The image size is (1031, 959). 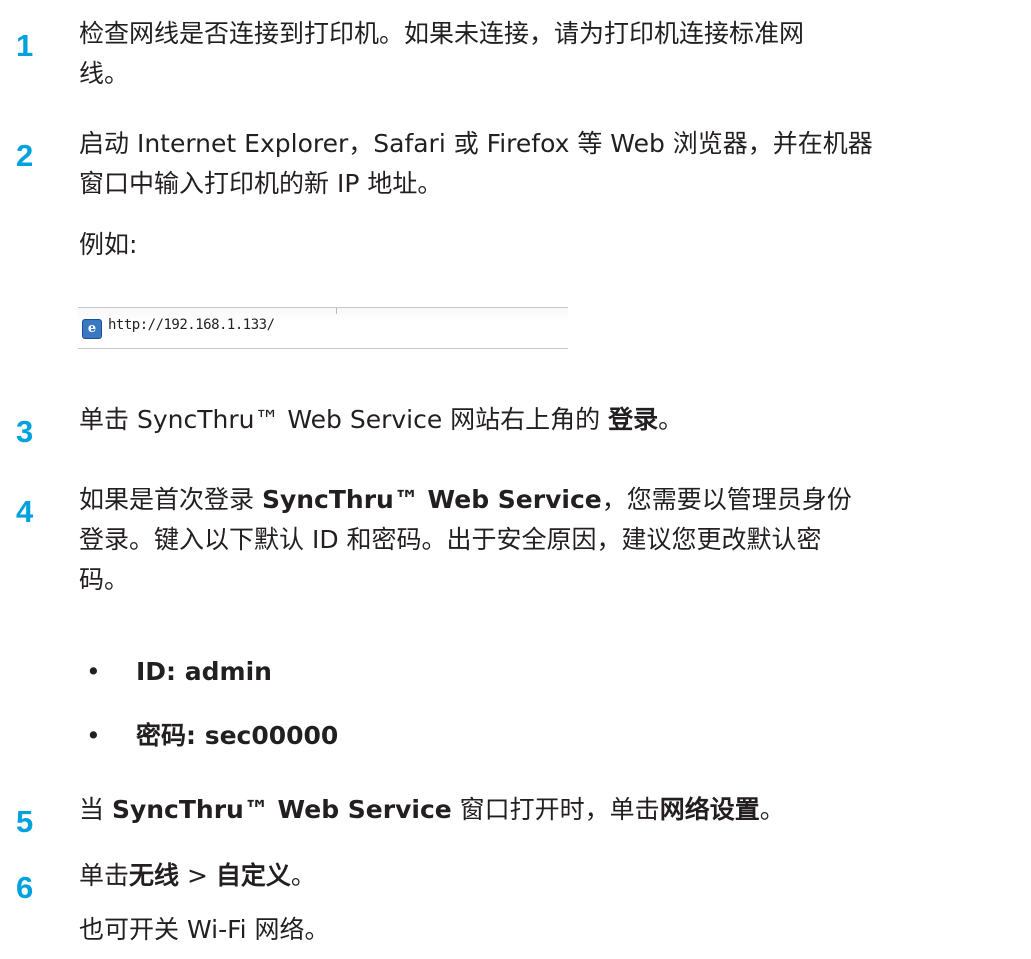 I want to click on step-5-text: 当 SyncThru™ Web Service 窗口打开时，单击网络设置。, so click(x=549, y=810).